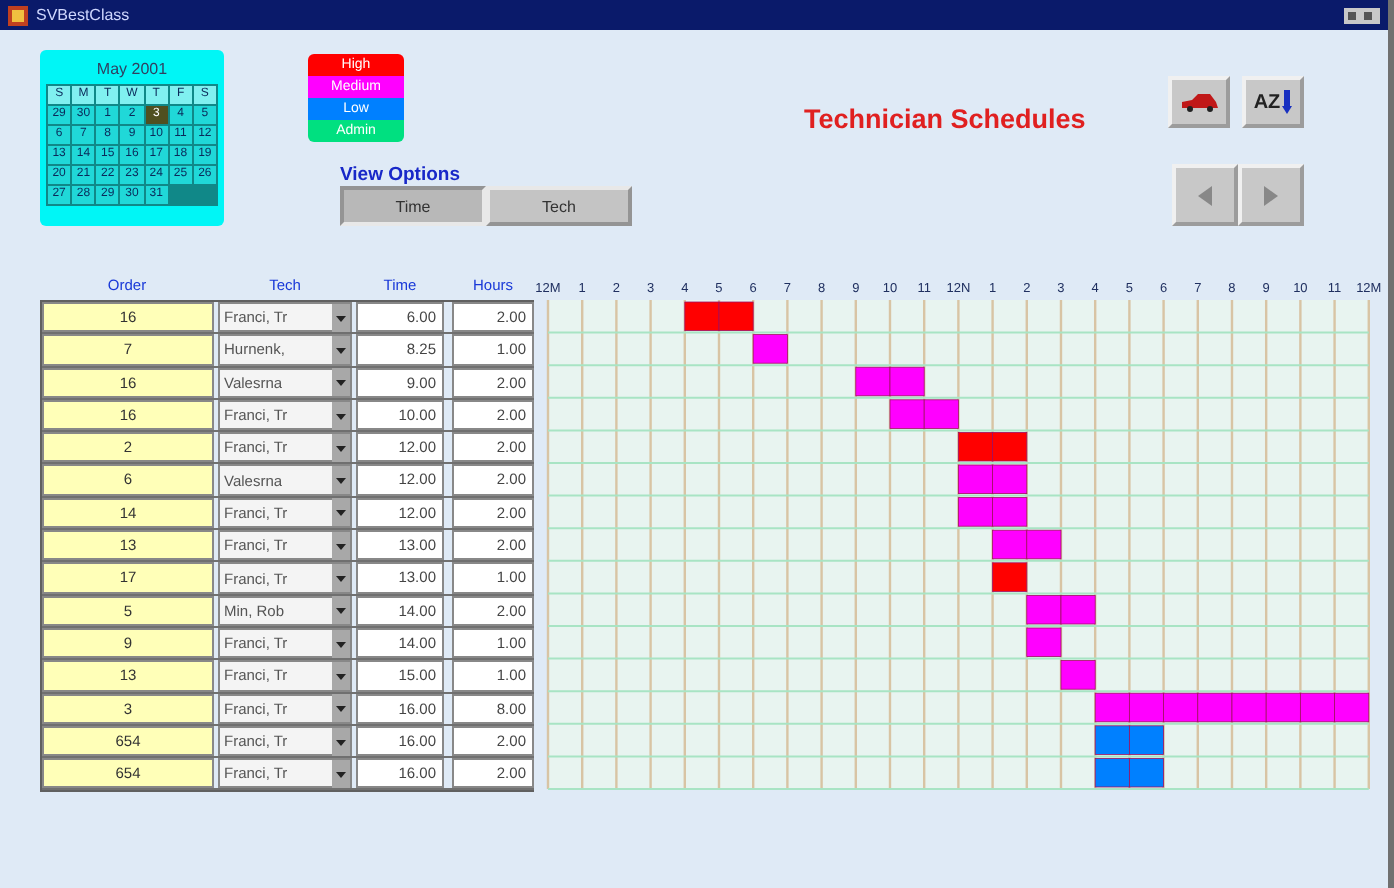 This screenshot has width=1394, height=888. I want to click on arrow-down-icon, so click(1287, 102).